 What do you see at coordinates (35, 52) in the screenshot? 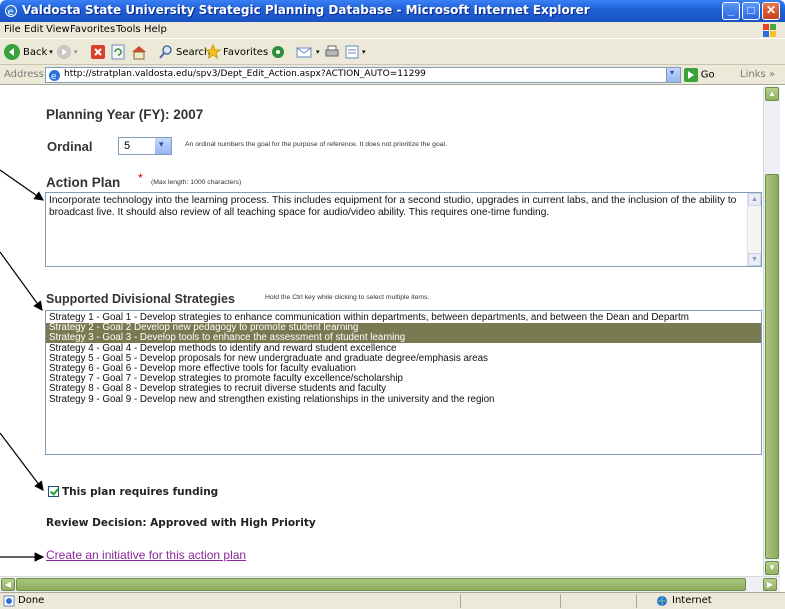
I see `back-label: Back` at bounding box center [35, 52].